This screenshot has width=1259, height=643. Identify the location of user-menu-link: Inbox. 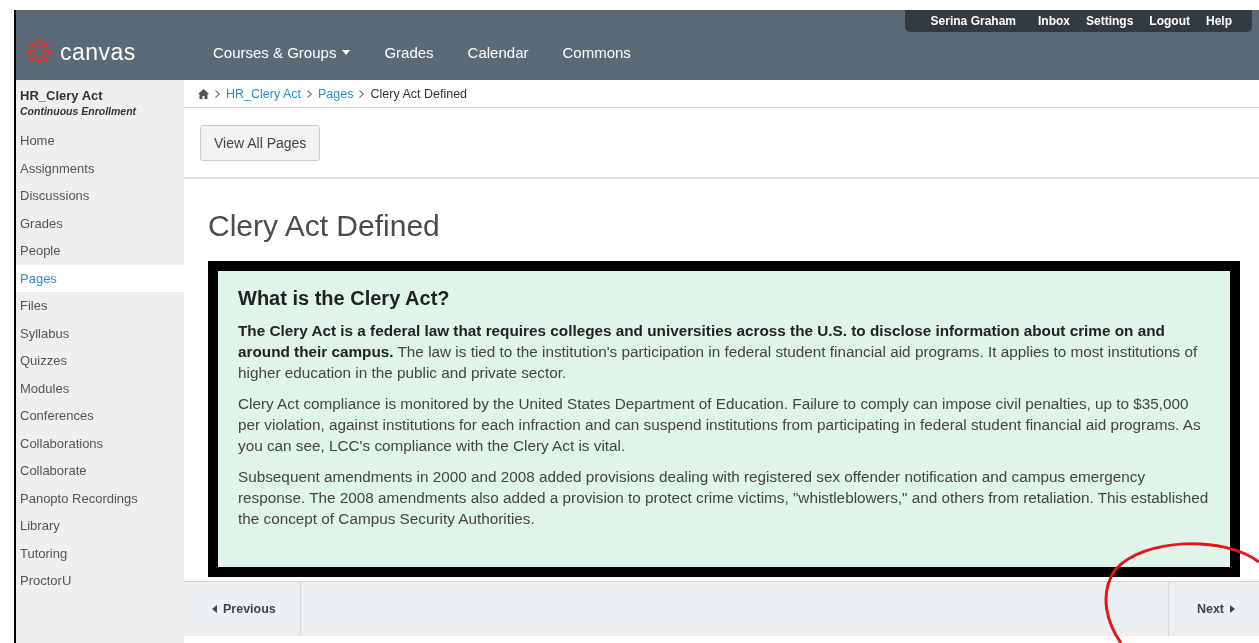
(1054, 21).